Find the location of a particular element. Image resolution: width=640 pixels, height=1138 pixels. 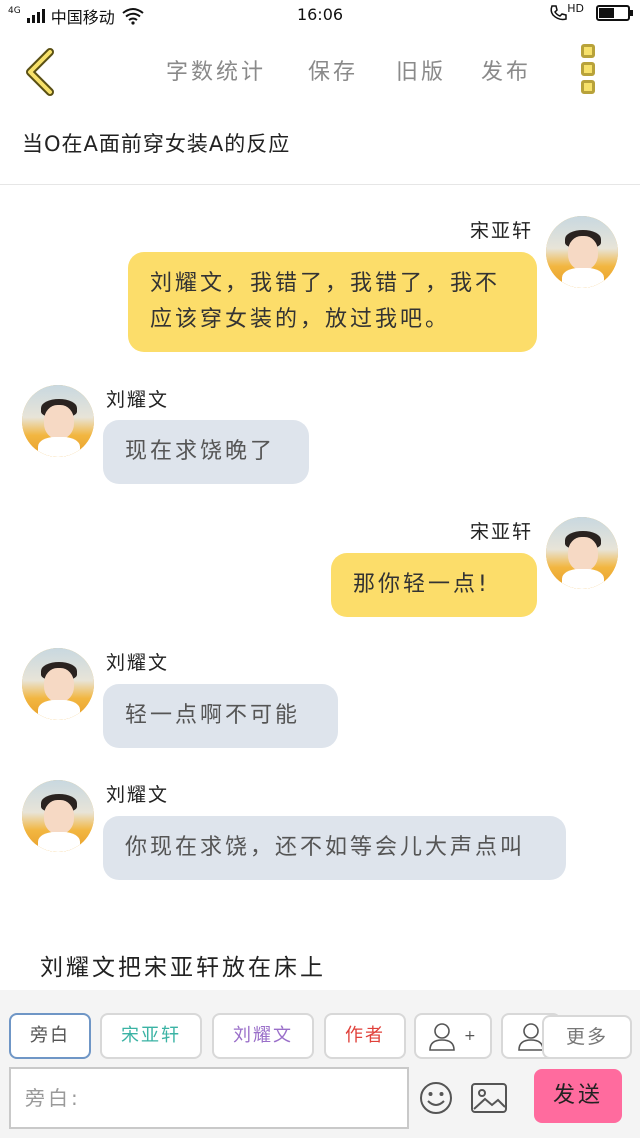

message-input is located at coordinates (209, 1098).